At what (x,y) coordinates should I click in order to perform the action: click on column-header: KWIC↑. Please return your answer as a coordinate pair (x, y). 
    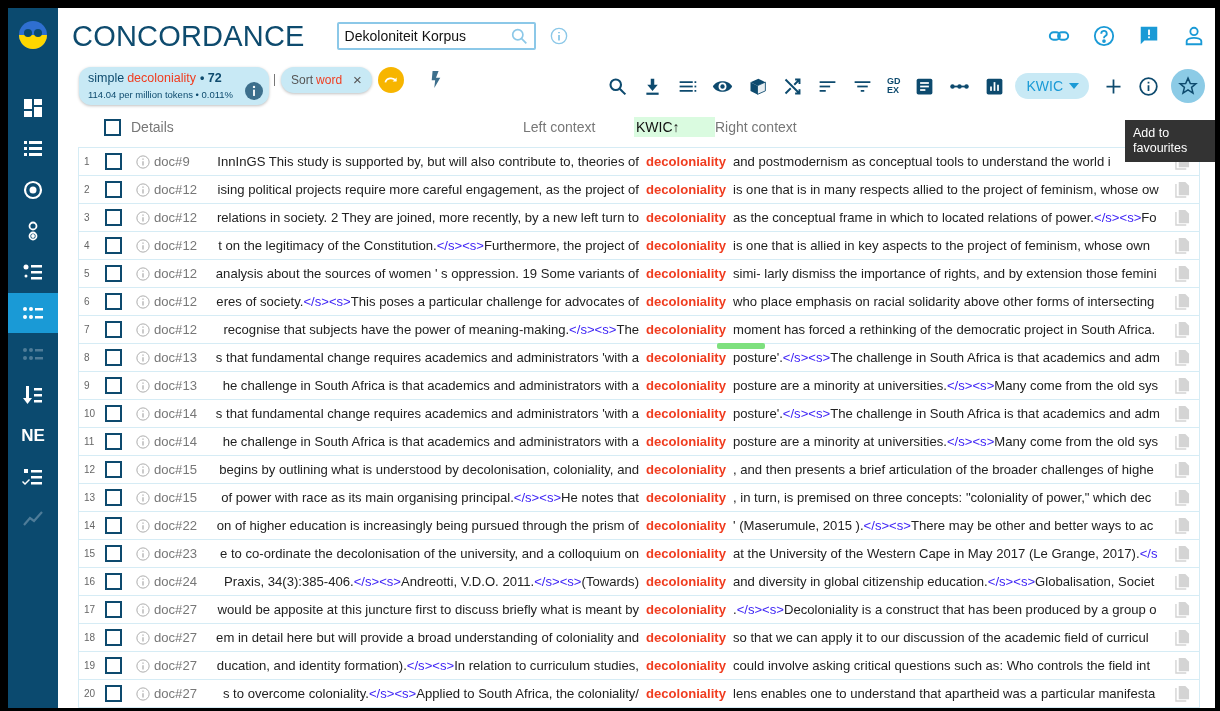
    Looking at the image, I should click on (674, 127).